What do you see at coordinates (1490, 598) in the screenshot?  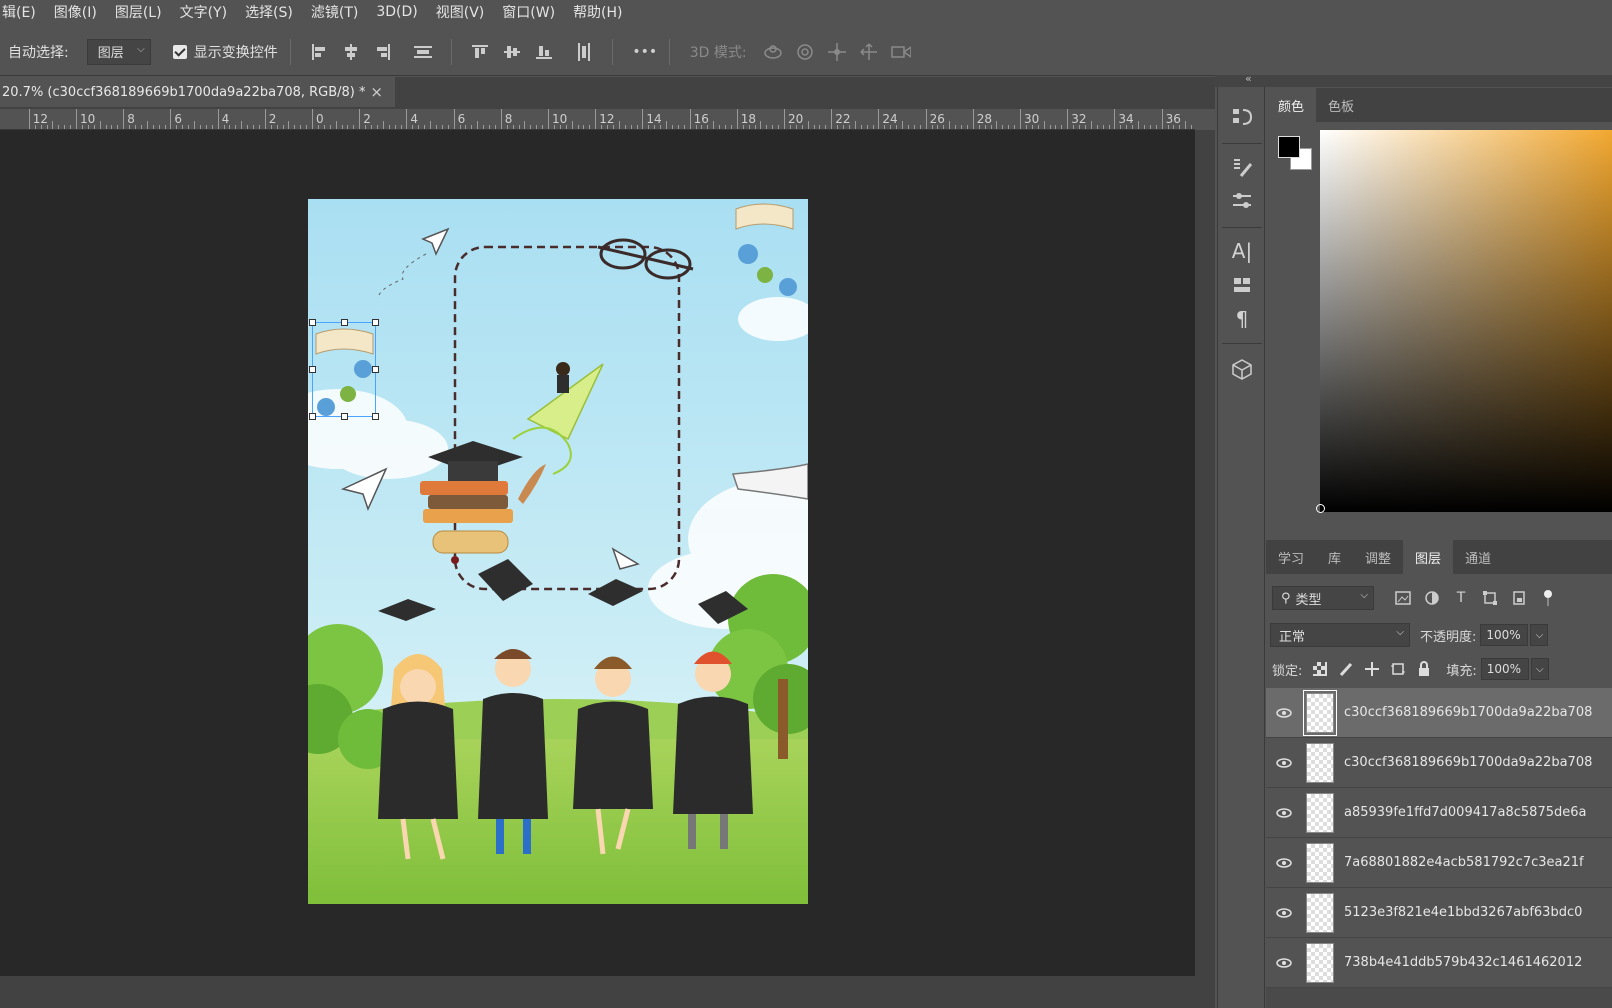 I see `filter-shape-icon` at bounding box center [1490, 598].